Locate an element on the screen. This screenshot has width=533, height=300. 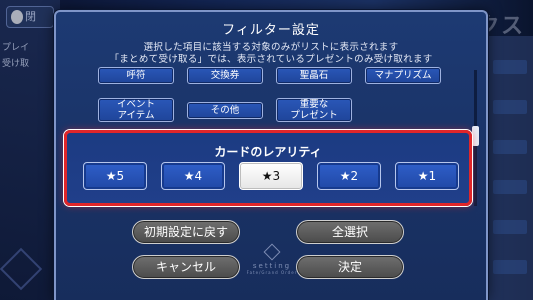
rarity-1-star-button: ★1 is located at coordinates (427, 176).